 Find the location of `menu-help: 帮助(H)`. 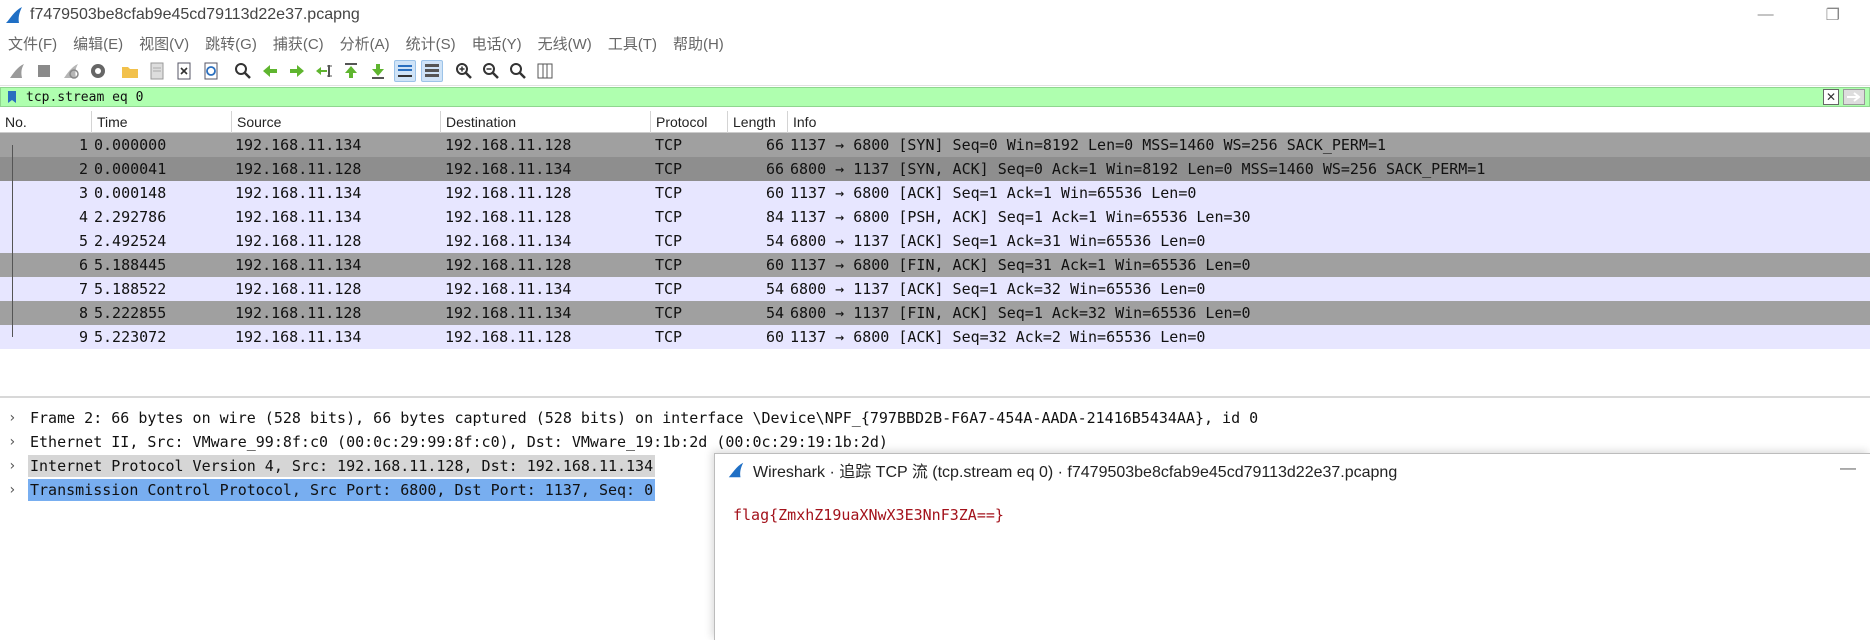

menu-help: 帮助(H) is located at coordinates (698, 43).